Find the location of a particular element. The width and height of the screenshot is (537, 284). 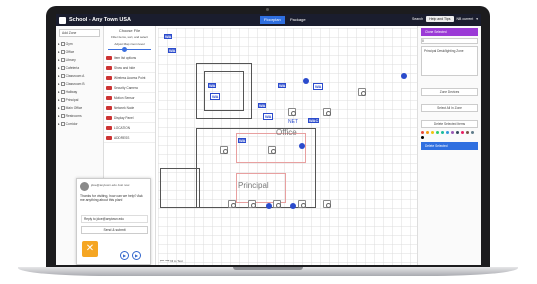

chat-submit-button: Send & submit is located at coordinates (114, 230).